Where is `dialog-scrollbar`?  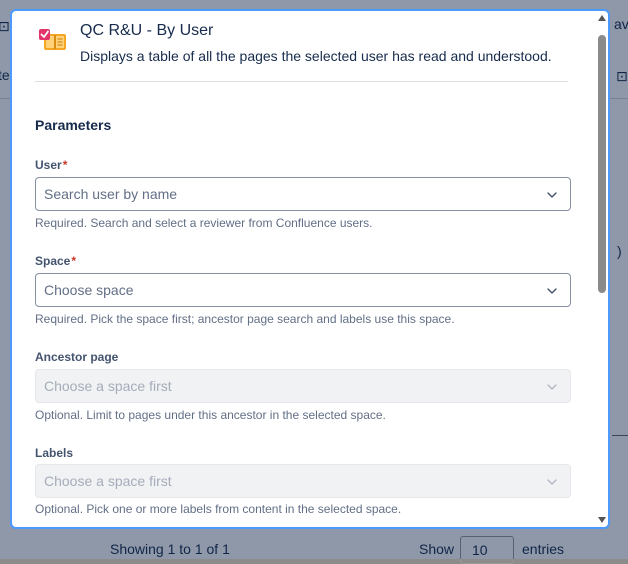 dialog-scrollbar is located at coordinates (602, 269).